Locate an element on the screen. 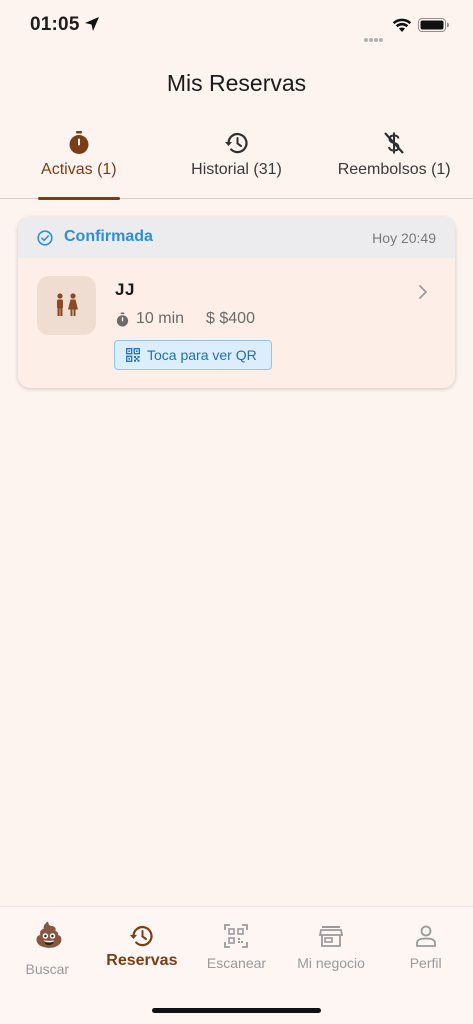 This screenshot has width=473, height=1024. check-circle-icon is located at coordinates (45, 238).